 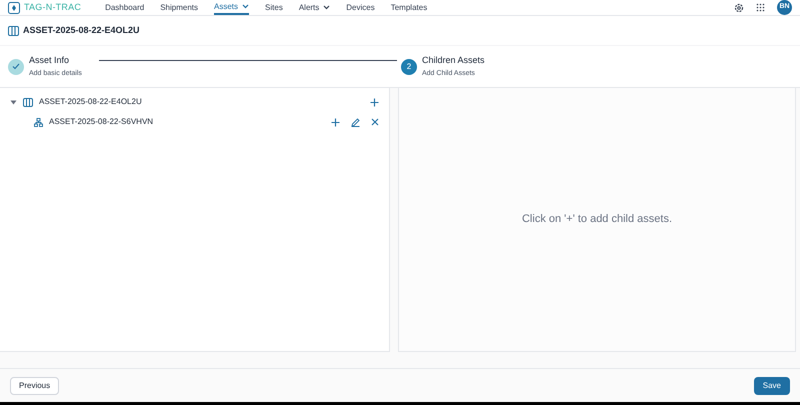 What do you see at coordinates (360, 7) in the screenshot?
I see `nav-tab: Devices` at bounding box center [360, 7].